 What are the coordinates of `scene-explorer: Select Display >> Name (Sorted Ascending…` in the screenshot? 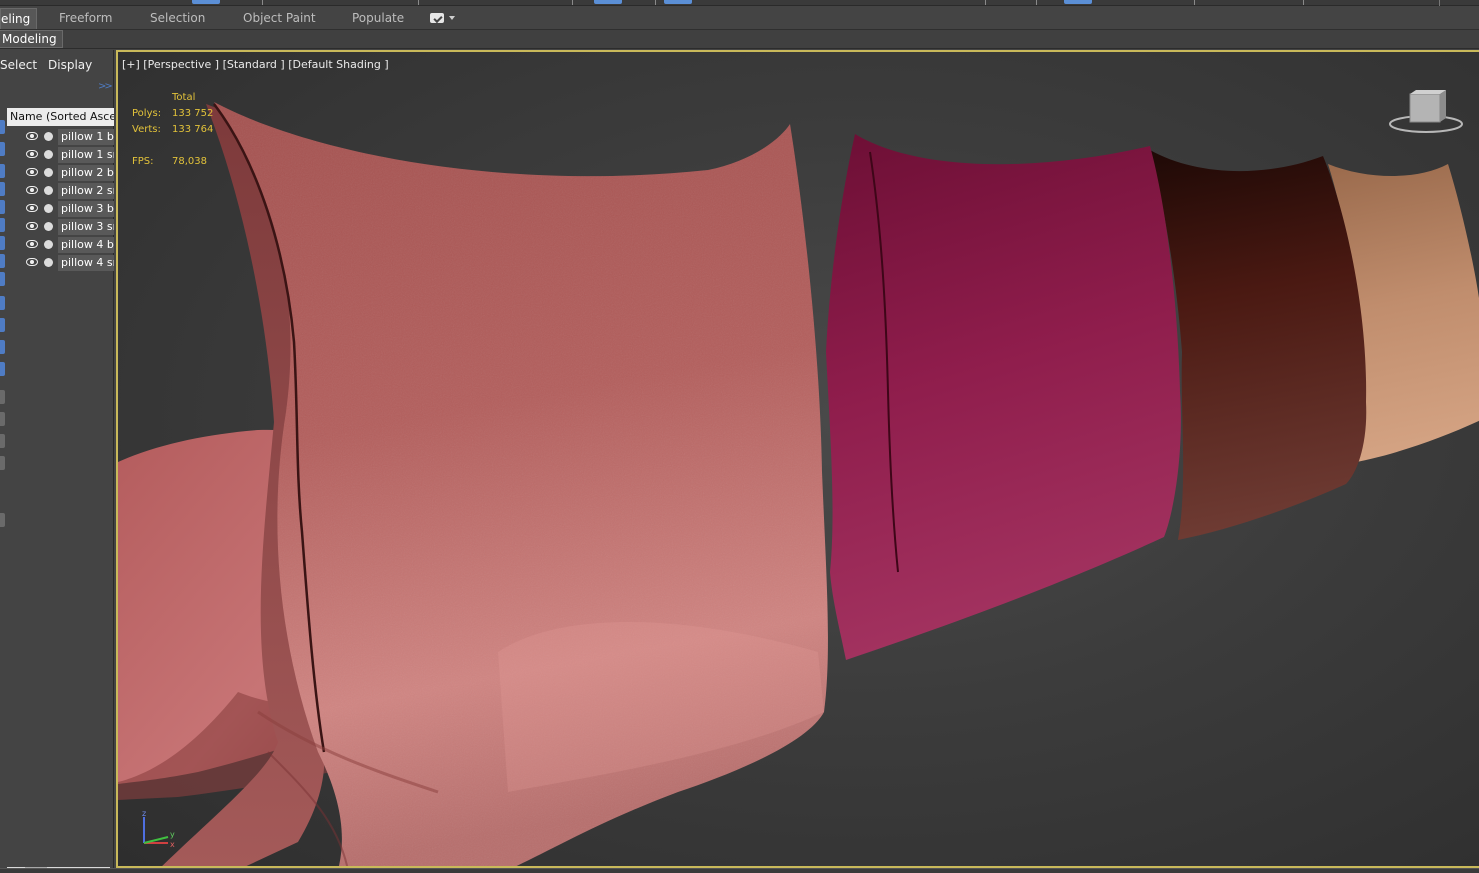 It's located at (57, 461).